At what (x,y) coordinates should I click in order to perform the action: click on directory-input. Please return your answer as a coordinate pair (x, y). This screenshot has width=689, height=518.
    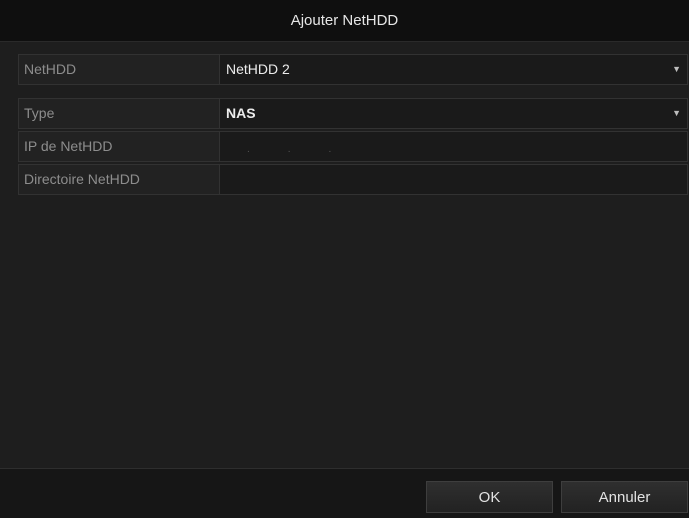
    Looking at the image, I should click on (453, 179).